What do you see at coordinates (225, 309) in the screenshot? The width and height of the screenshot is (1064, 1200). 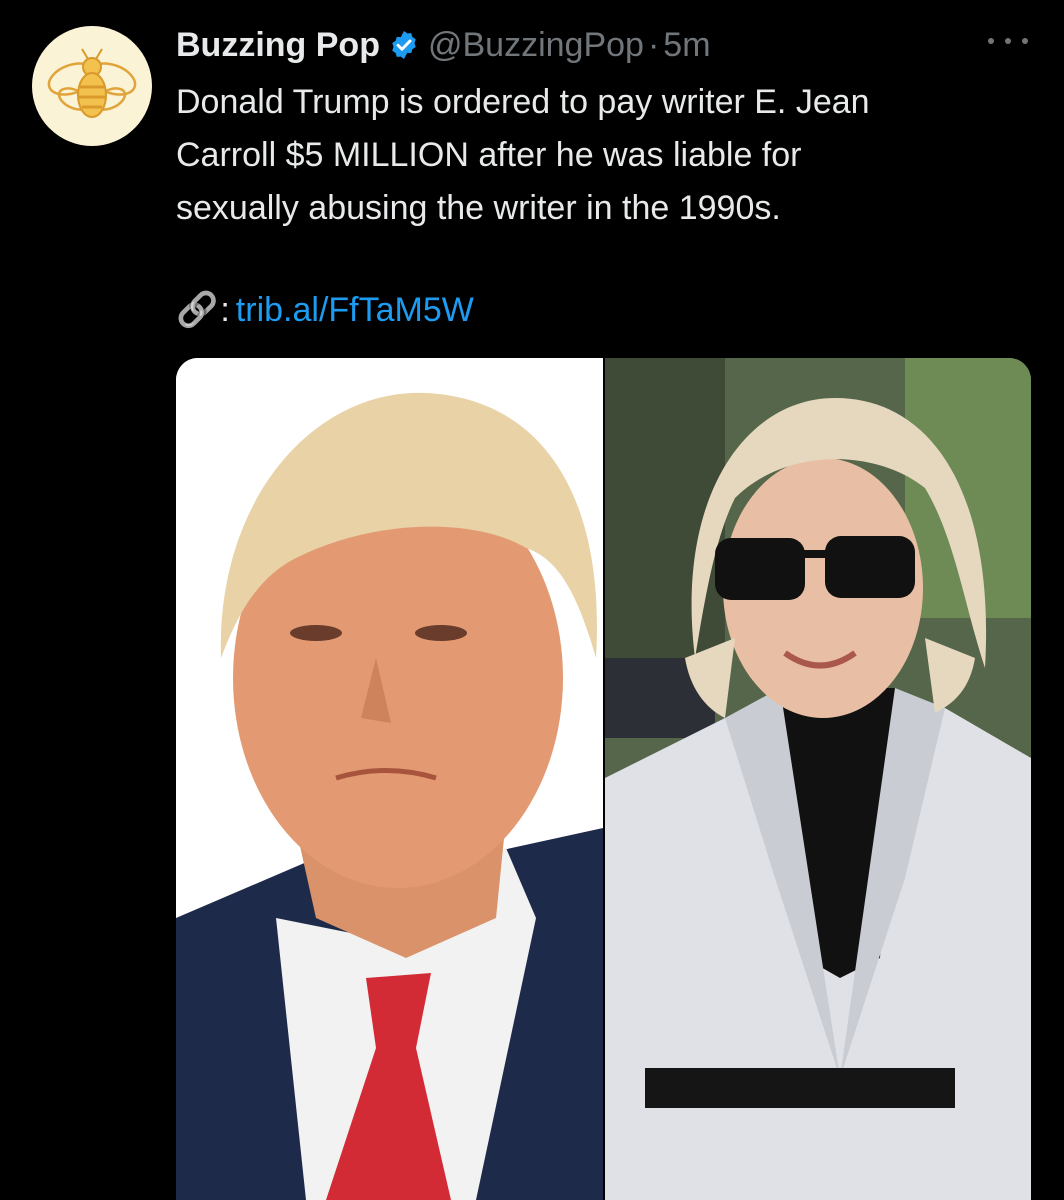 I see `link-colon: :` at bounding box center [225, 309].